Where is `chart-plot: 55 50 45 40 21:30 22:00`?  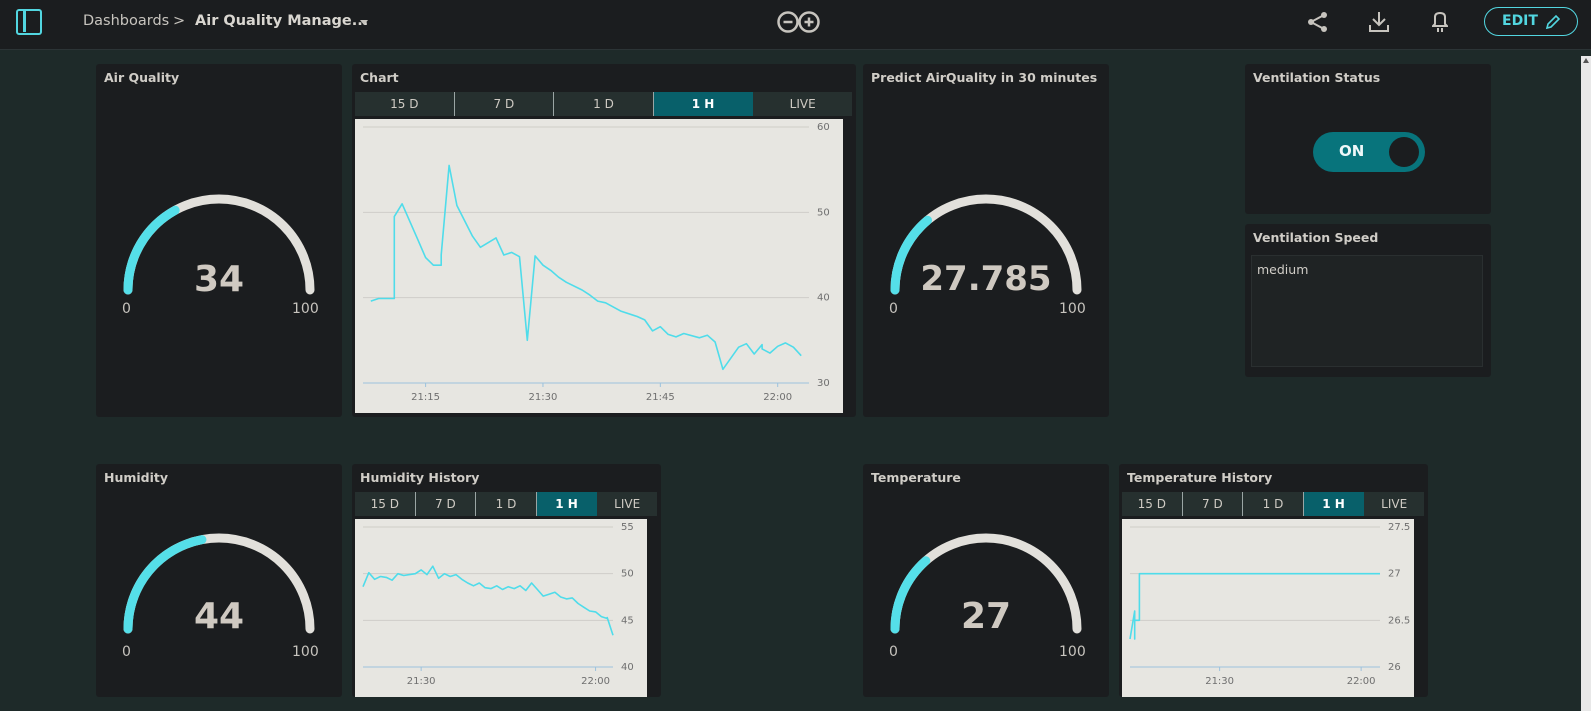
chart-plot: 55 50 45 40 21:30 22:00 is located at coordinates (501, 608).